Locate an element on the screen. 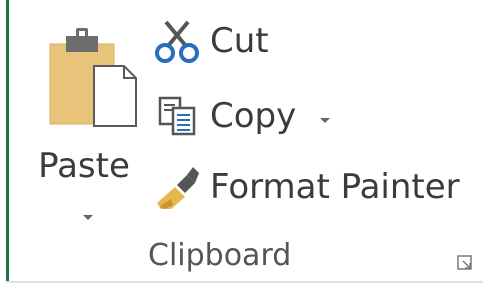 This screenshot has width=483, height=283. format-painter-button: Format Painter is located at coordinates (305, 187).